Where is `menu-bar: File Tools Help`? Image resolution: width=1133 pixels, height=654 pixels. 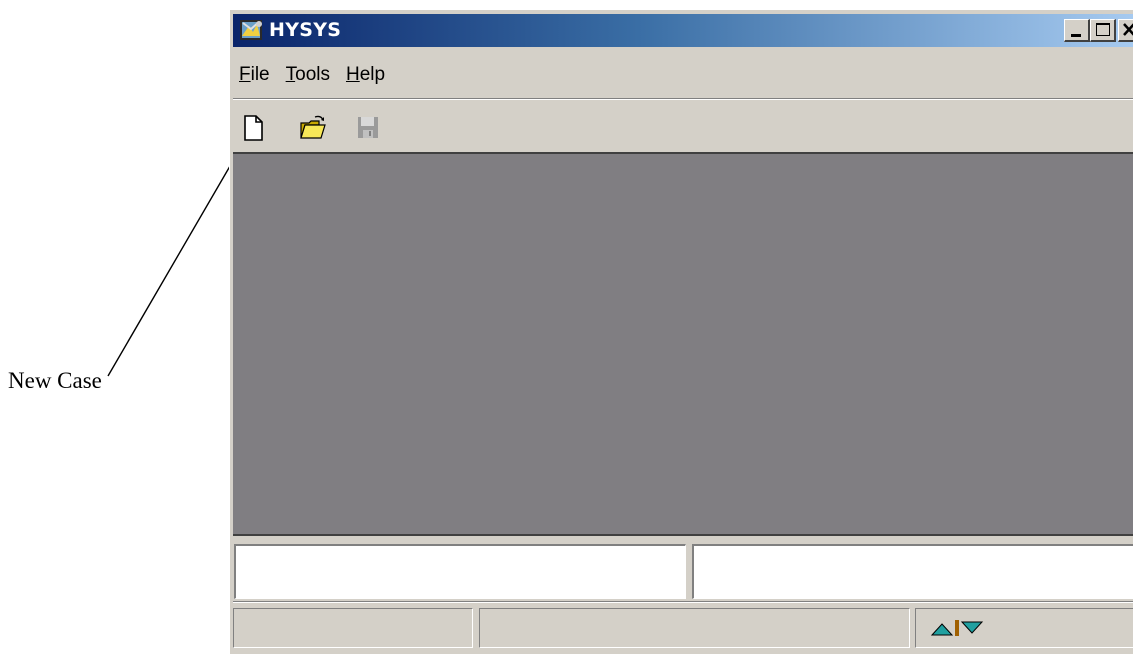 menu-bar: File Tools Help is located at coordinates (314, 75).